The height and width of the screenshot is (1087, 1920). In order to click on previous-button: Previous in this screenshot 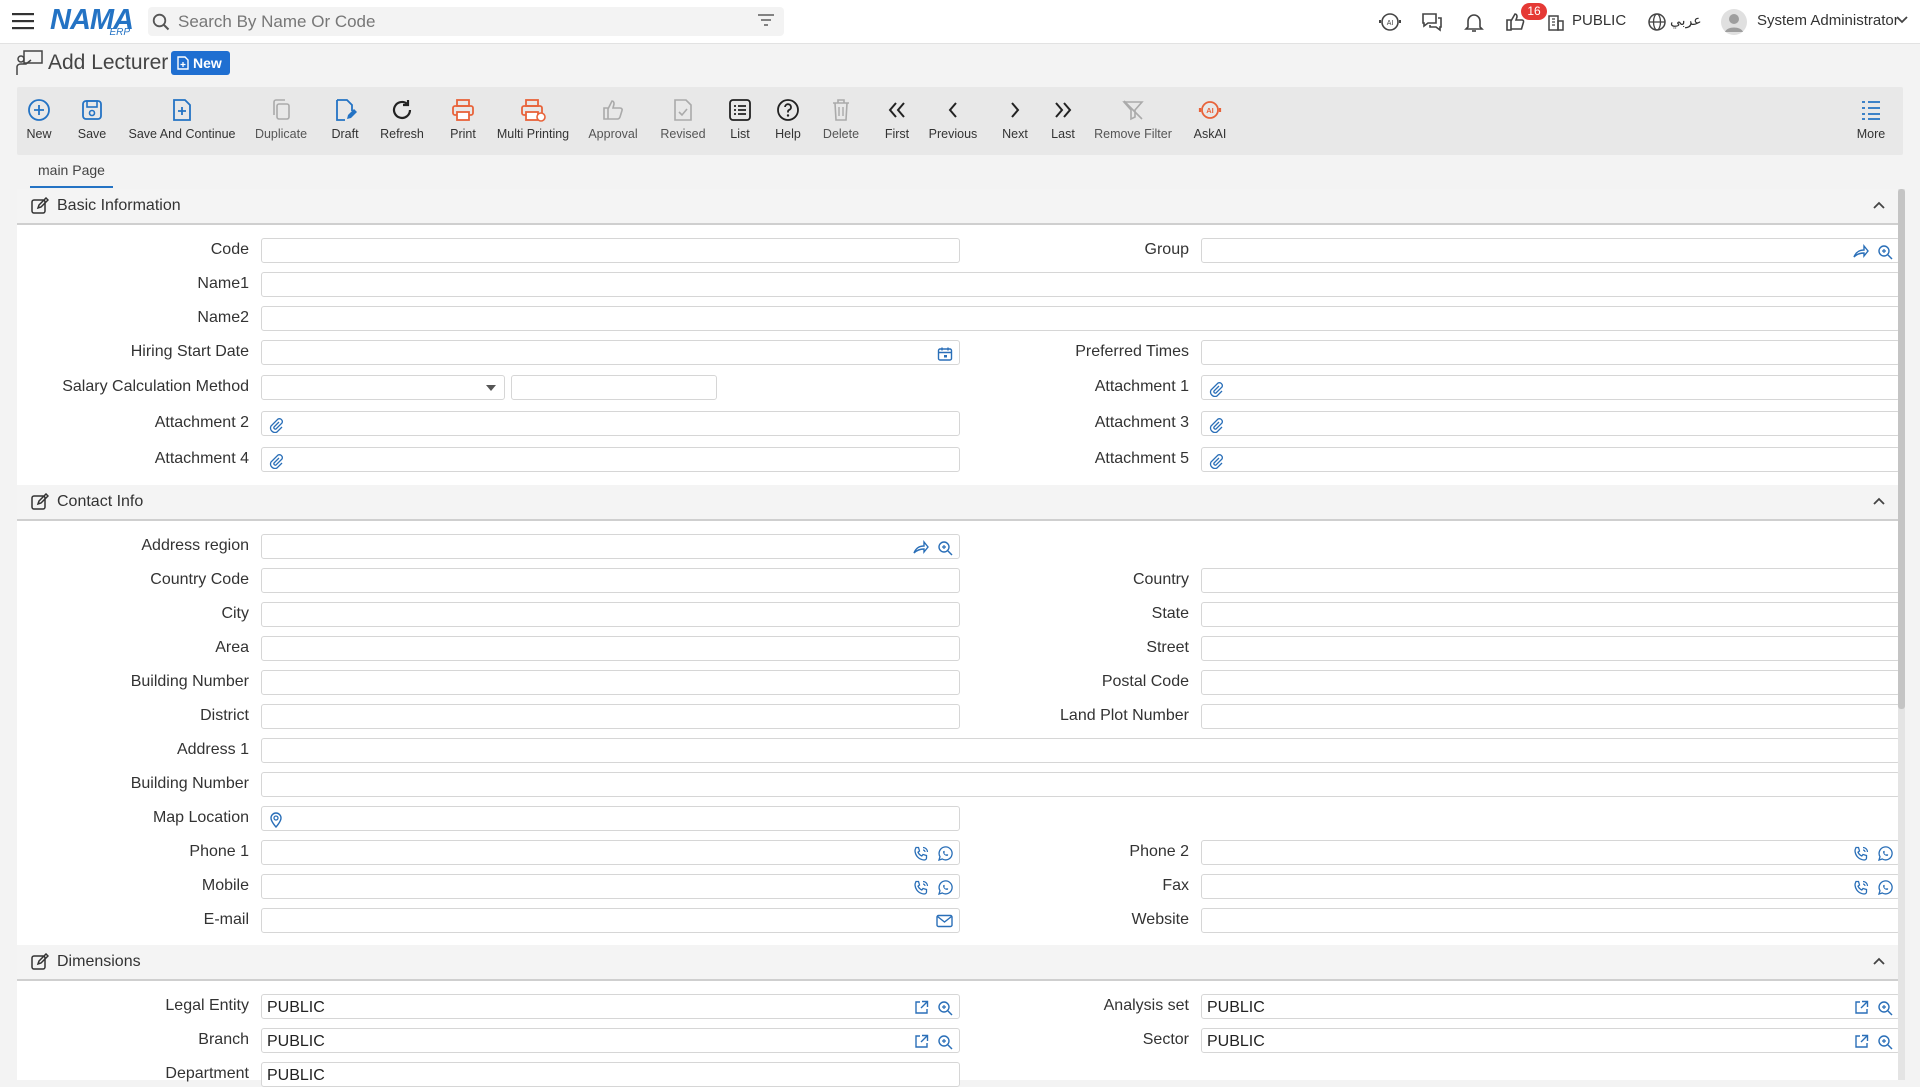, I will do `click(953, 121)`.